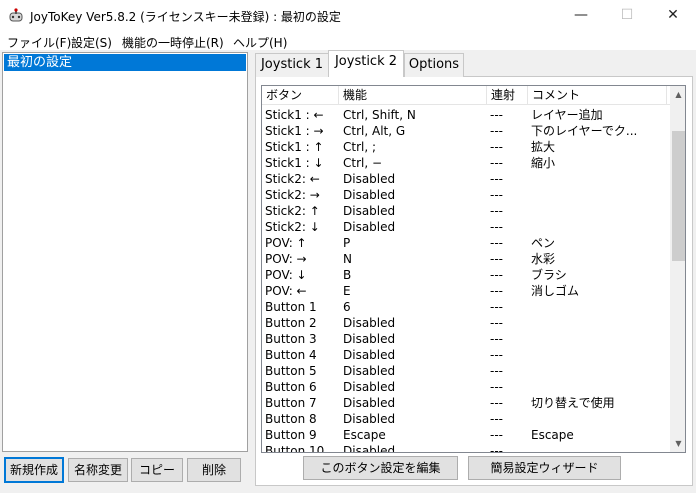 This screenshot has height=493, width=696. What do you see at coordinates (507, 95) in the screenshot?
I see `header-rapid-fire: 連射` at bounding box center [507, 95].